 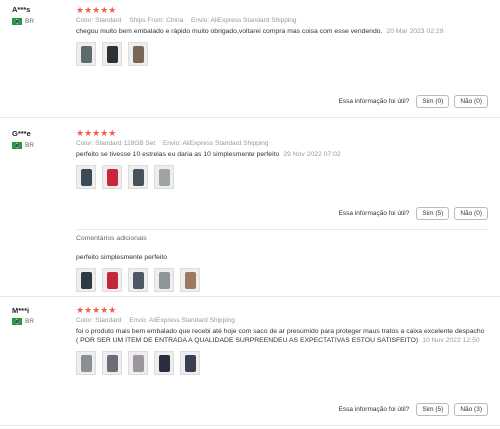 I want to click on review-author: G***e, so click(x=21, y=133).